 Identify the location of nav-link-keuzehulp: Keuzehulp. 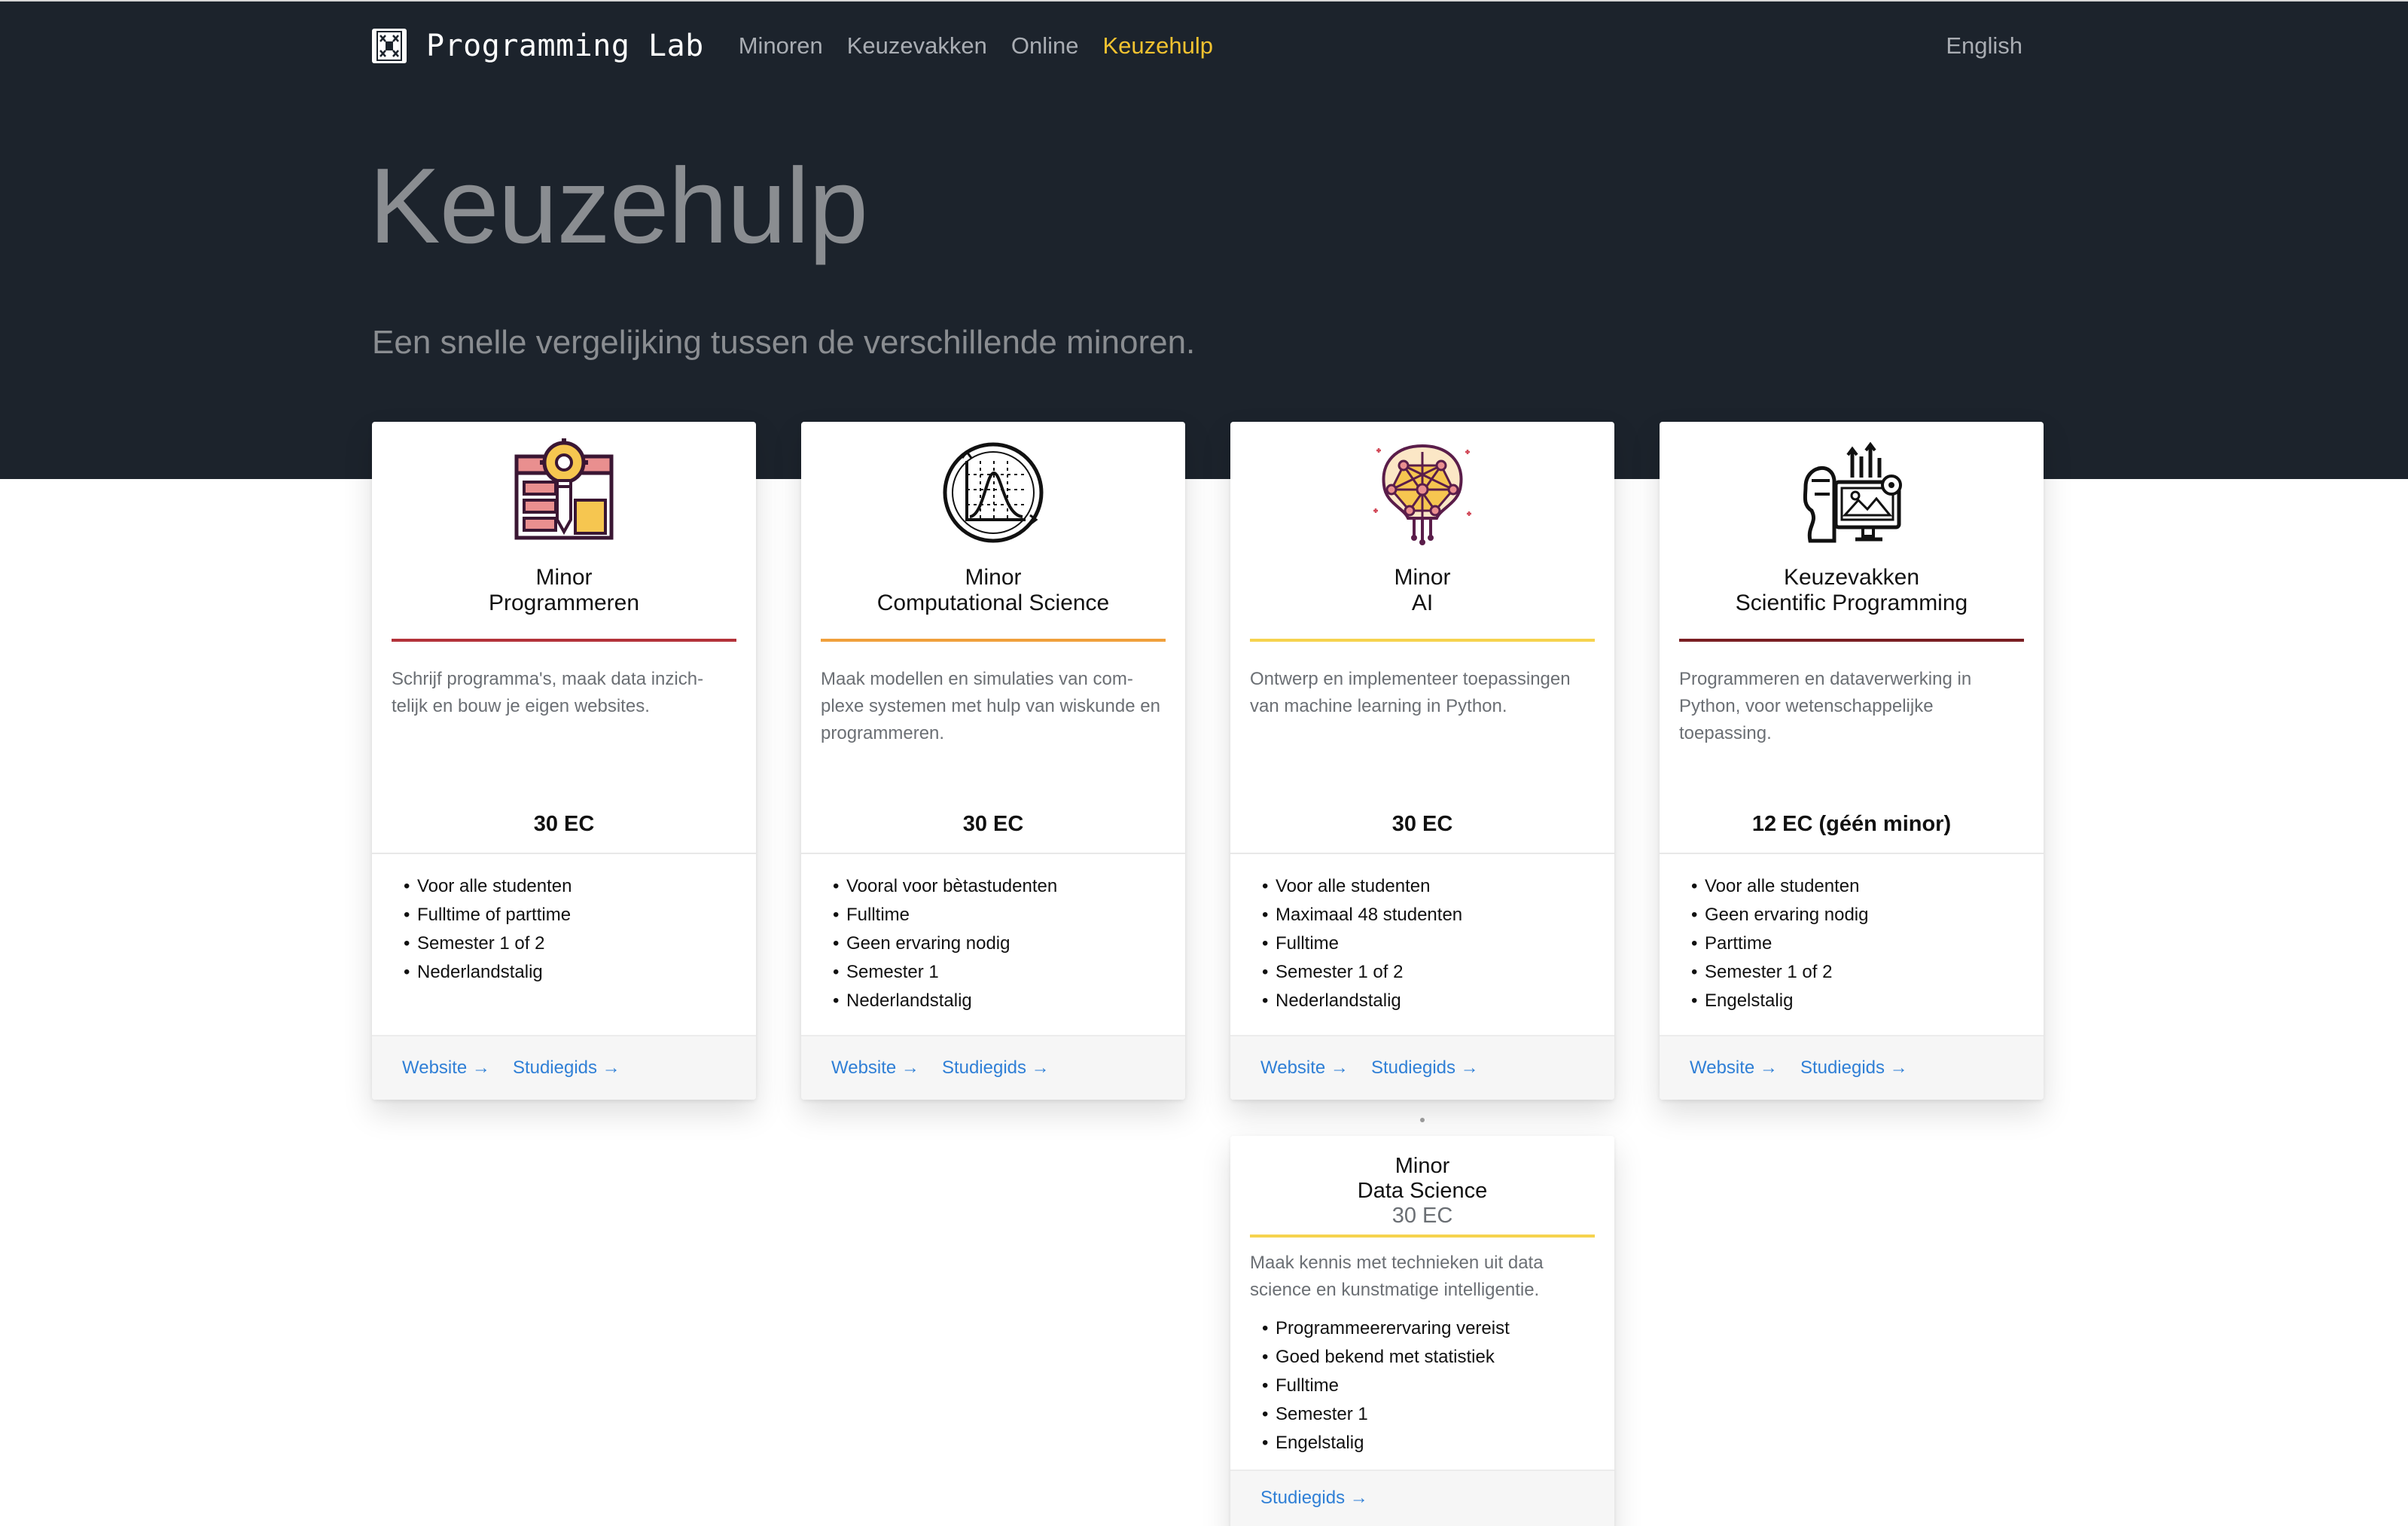
(1157, 46).